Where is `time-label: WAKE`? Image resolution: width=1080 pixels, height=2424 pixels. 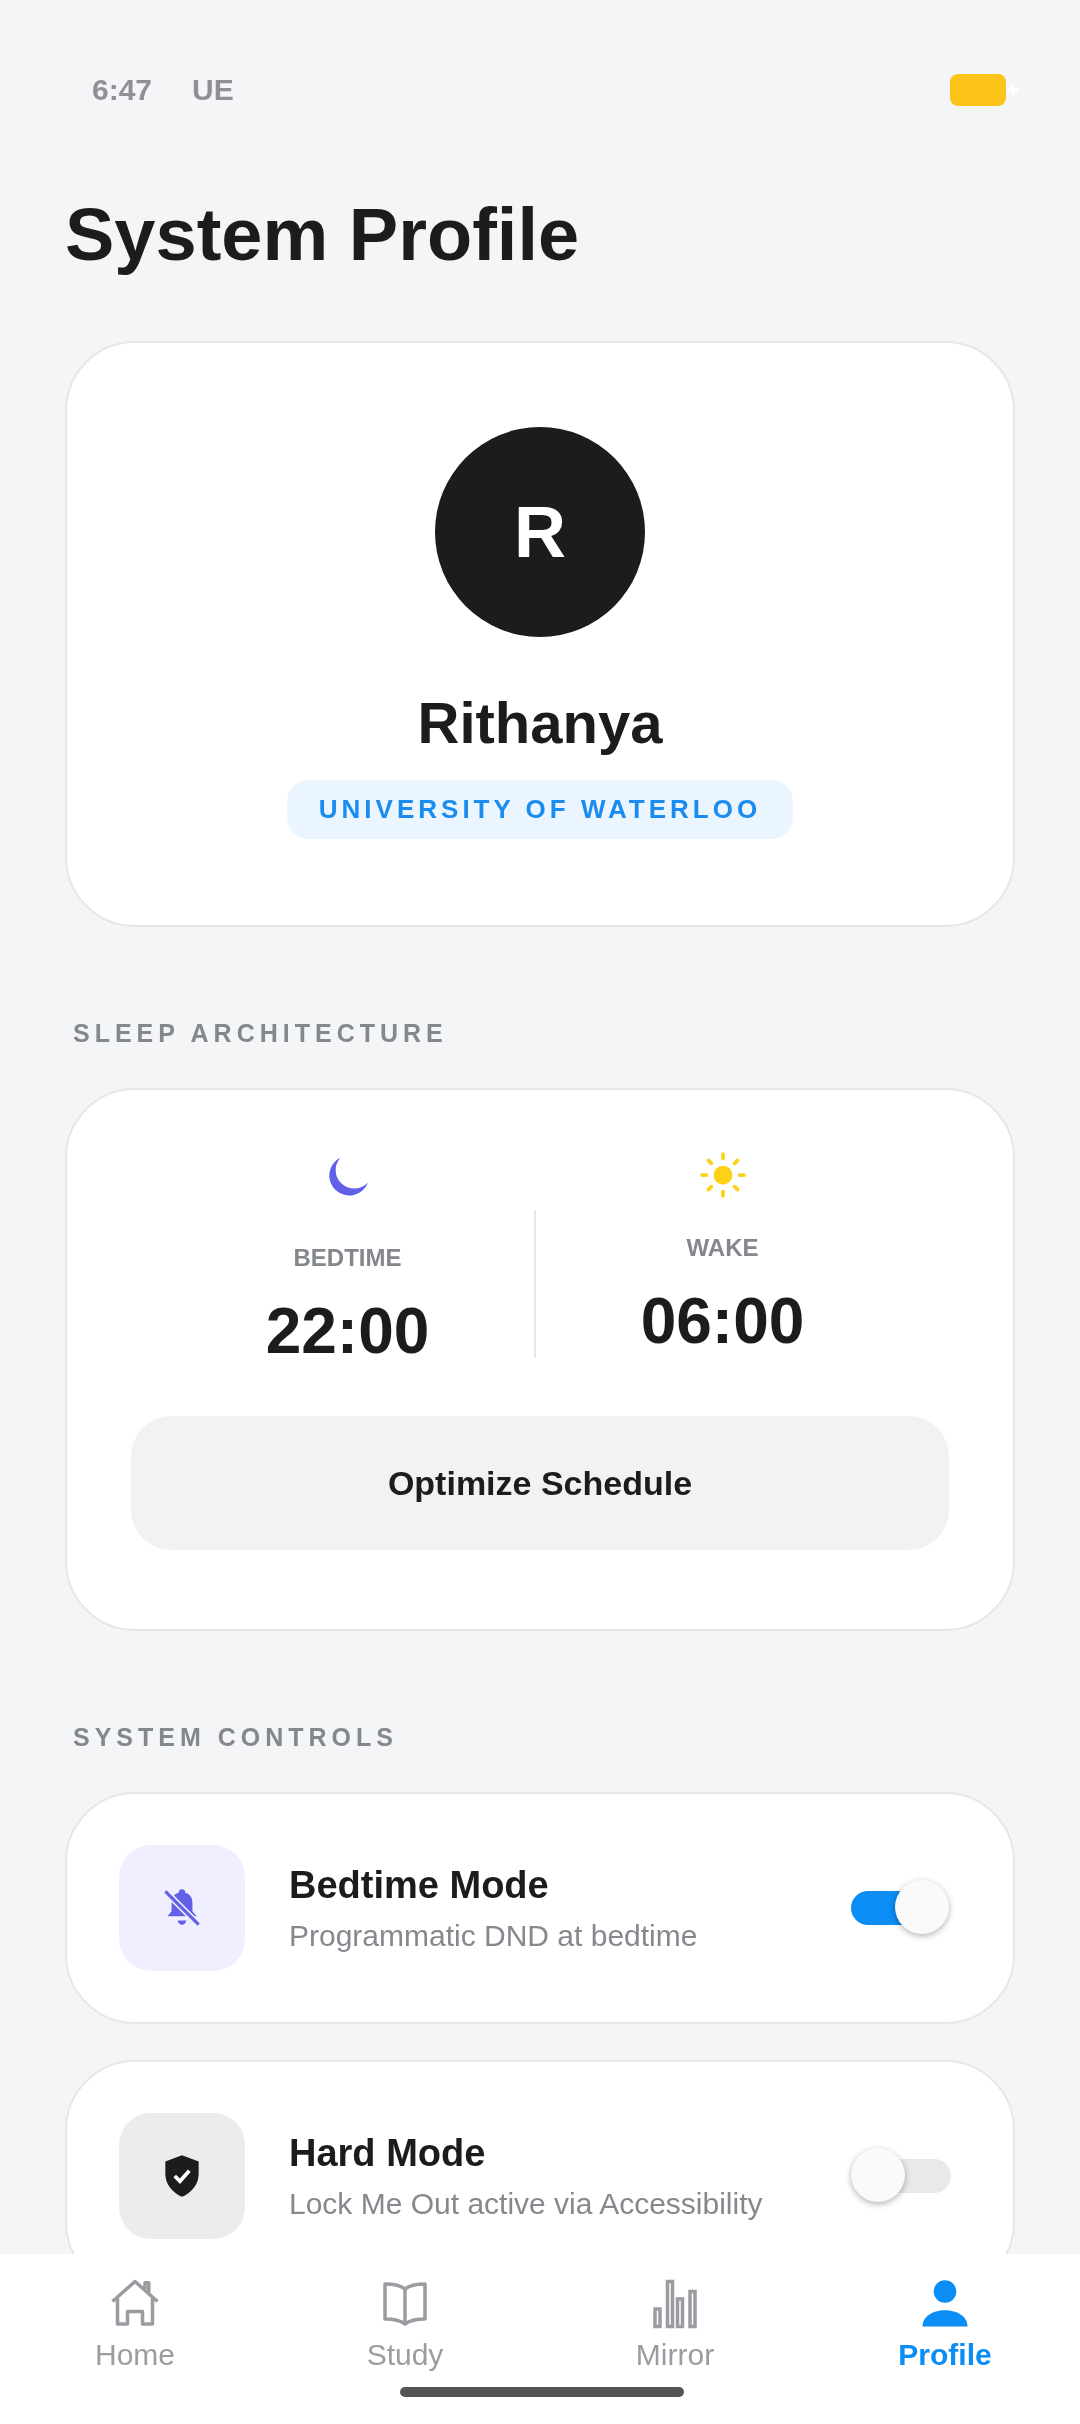
time-label: WAKE is located at coordinates (722, 1248).